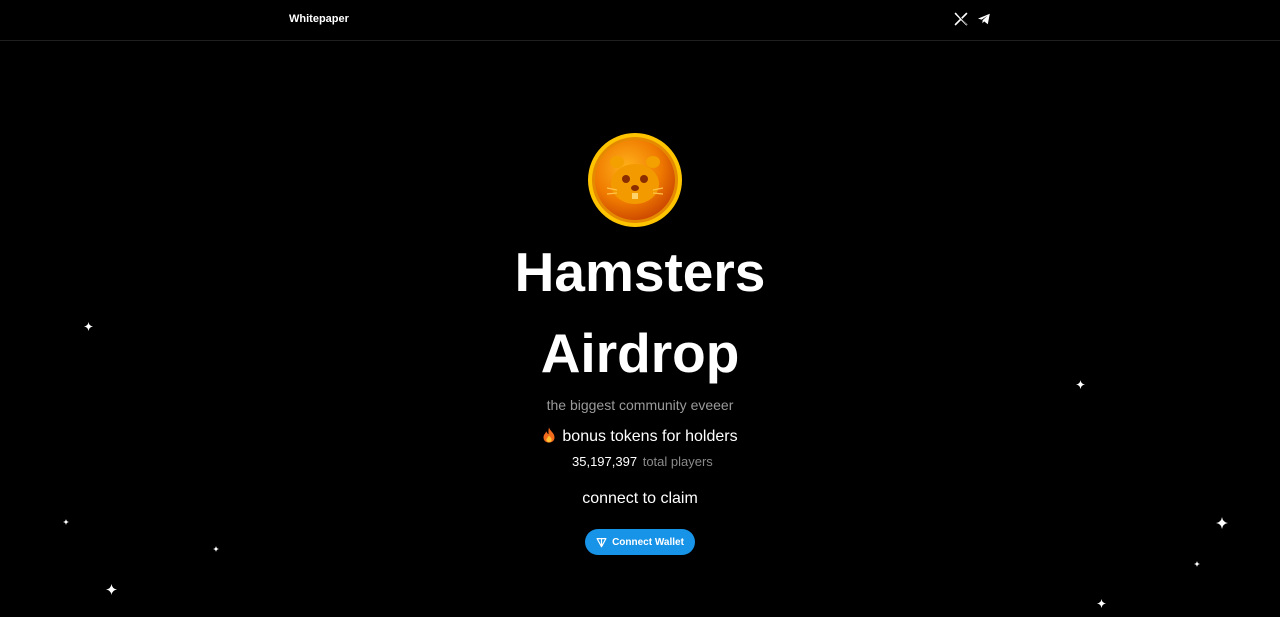 This screenshot has height=617, width=1280. Describe the element at coordinates (650, 436) in the screenshot. I see `bonus-text: bonus tokens for holders` at that location.